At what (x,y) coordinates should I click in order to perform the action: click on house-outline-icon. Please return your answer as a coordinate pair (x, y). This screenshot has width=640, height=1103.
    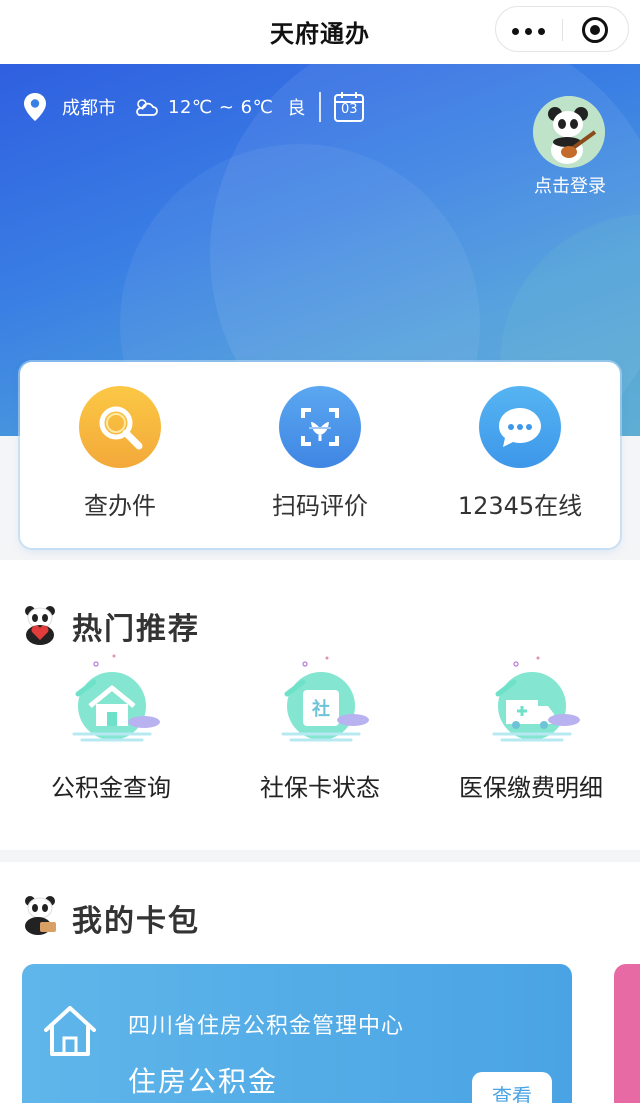
    Looking at the image, I should click on (70, 1031).